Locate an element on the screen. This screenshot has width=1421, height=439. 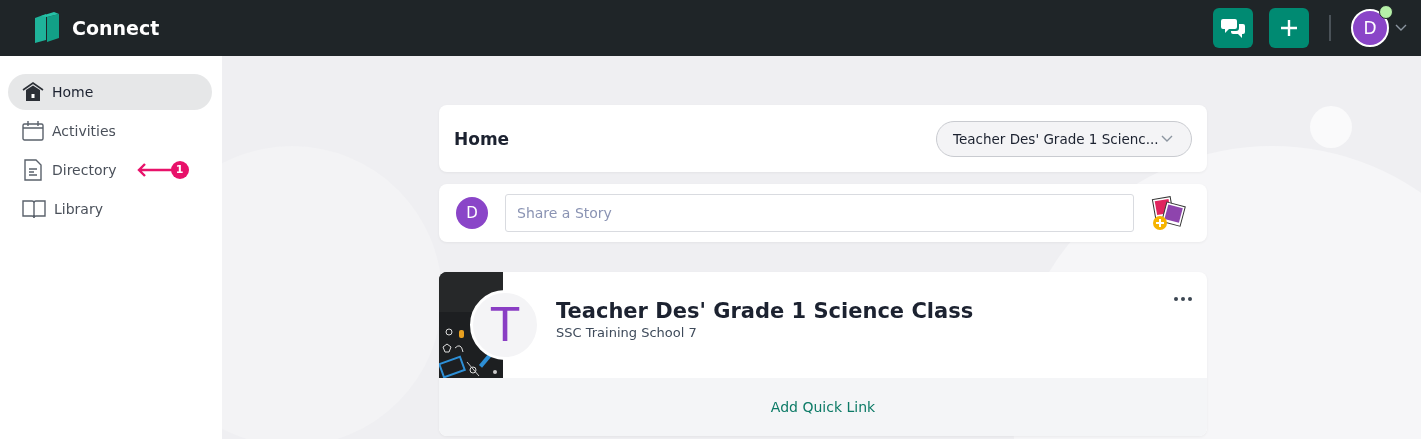
class-name: Teacher Des' Grade 1 Science Class is located at coordinates (765, 310).